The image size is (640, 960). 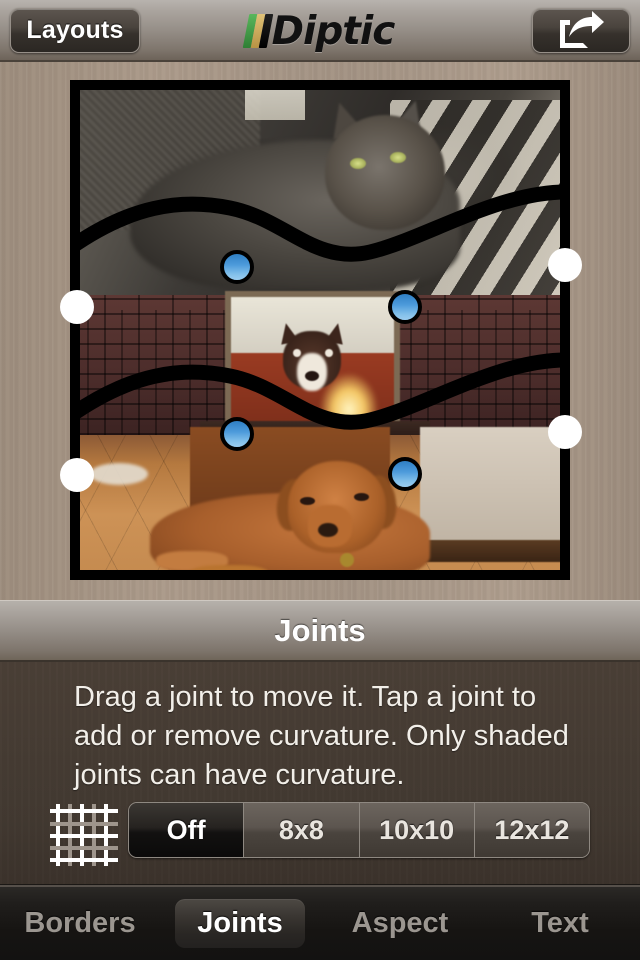 What do you see at coordinates (187, 830) in the screenshot?
I see `grid-option-off: Off` at bounding box center [187, 830].